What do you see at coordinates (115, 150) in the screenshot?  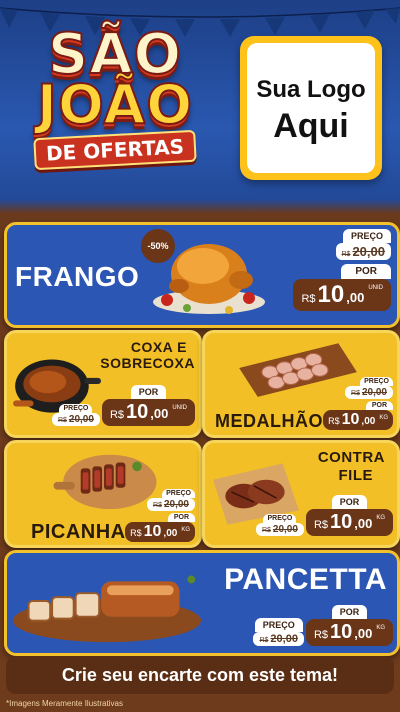 I see `title-line-de-ofertas: DE OFERTAS` at bounding box center [115, 150].